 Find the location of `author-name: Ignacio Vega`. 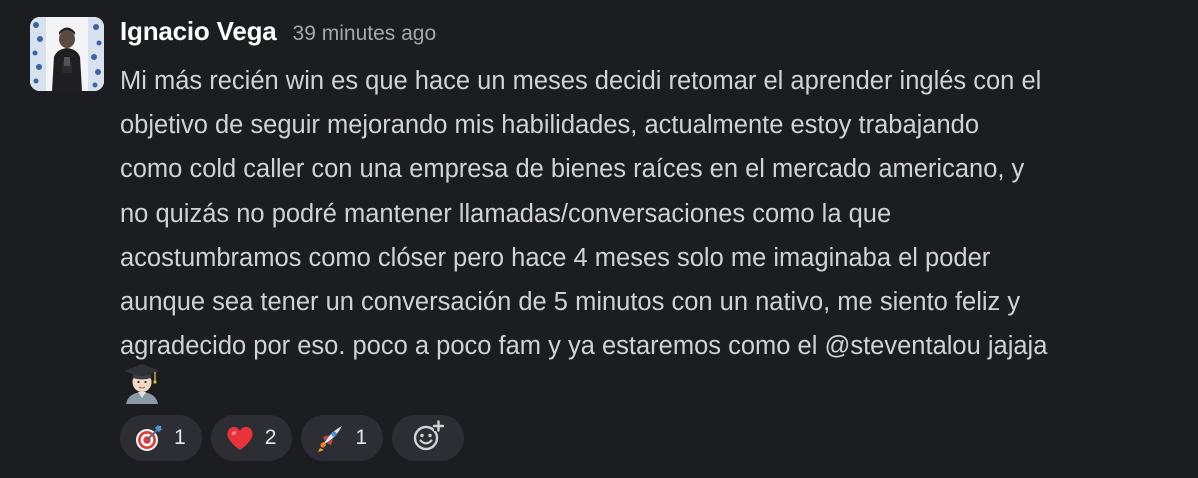

author-name: Ignacio Vega is located at coordinates (198, 31).